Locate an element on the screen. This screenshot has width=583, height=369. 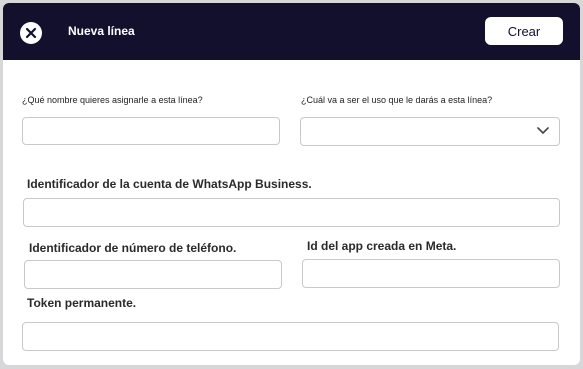
close-icon is located at coordinates (31, 33).